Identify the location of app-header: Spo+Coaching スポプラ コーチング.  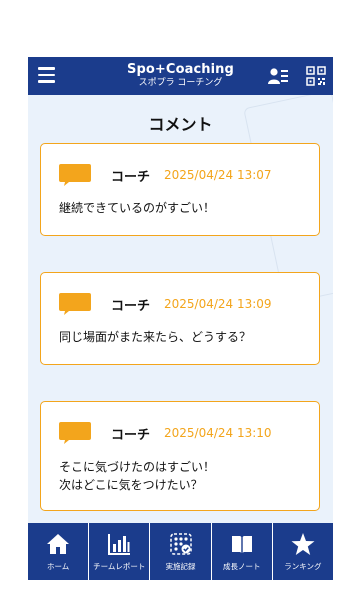
(180, 76).